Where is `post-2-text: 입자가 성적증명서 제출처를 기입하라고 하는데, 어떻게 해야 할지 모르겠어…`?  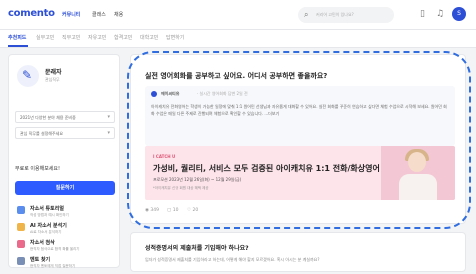
post-2-text: 입자가 성적증명서 제출처를 기입하라고 하는데, 어떻게 해야 할지 모르겠어… is located at coordinates (232, 259).